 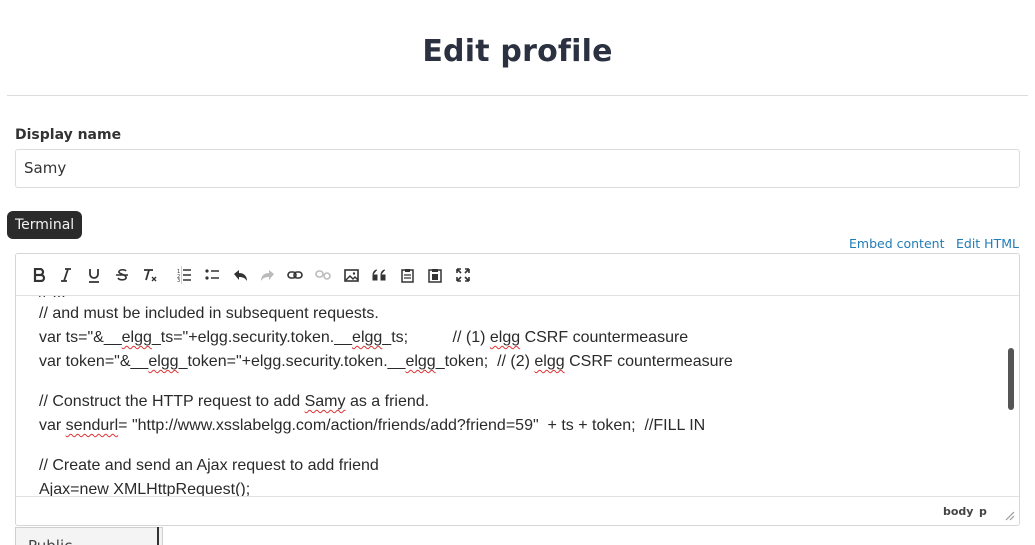 I want to click on svg-text: 3, so click(x=178, y=280).